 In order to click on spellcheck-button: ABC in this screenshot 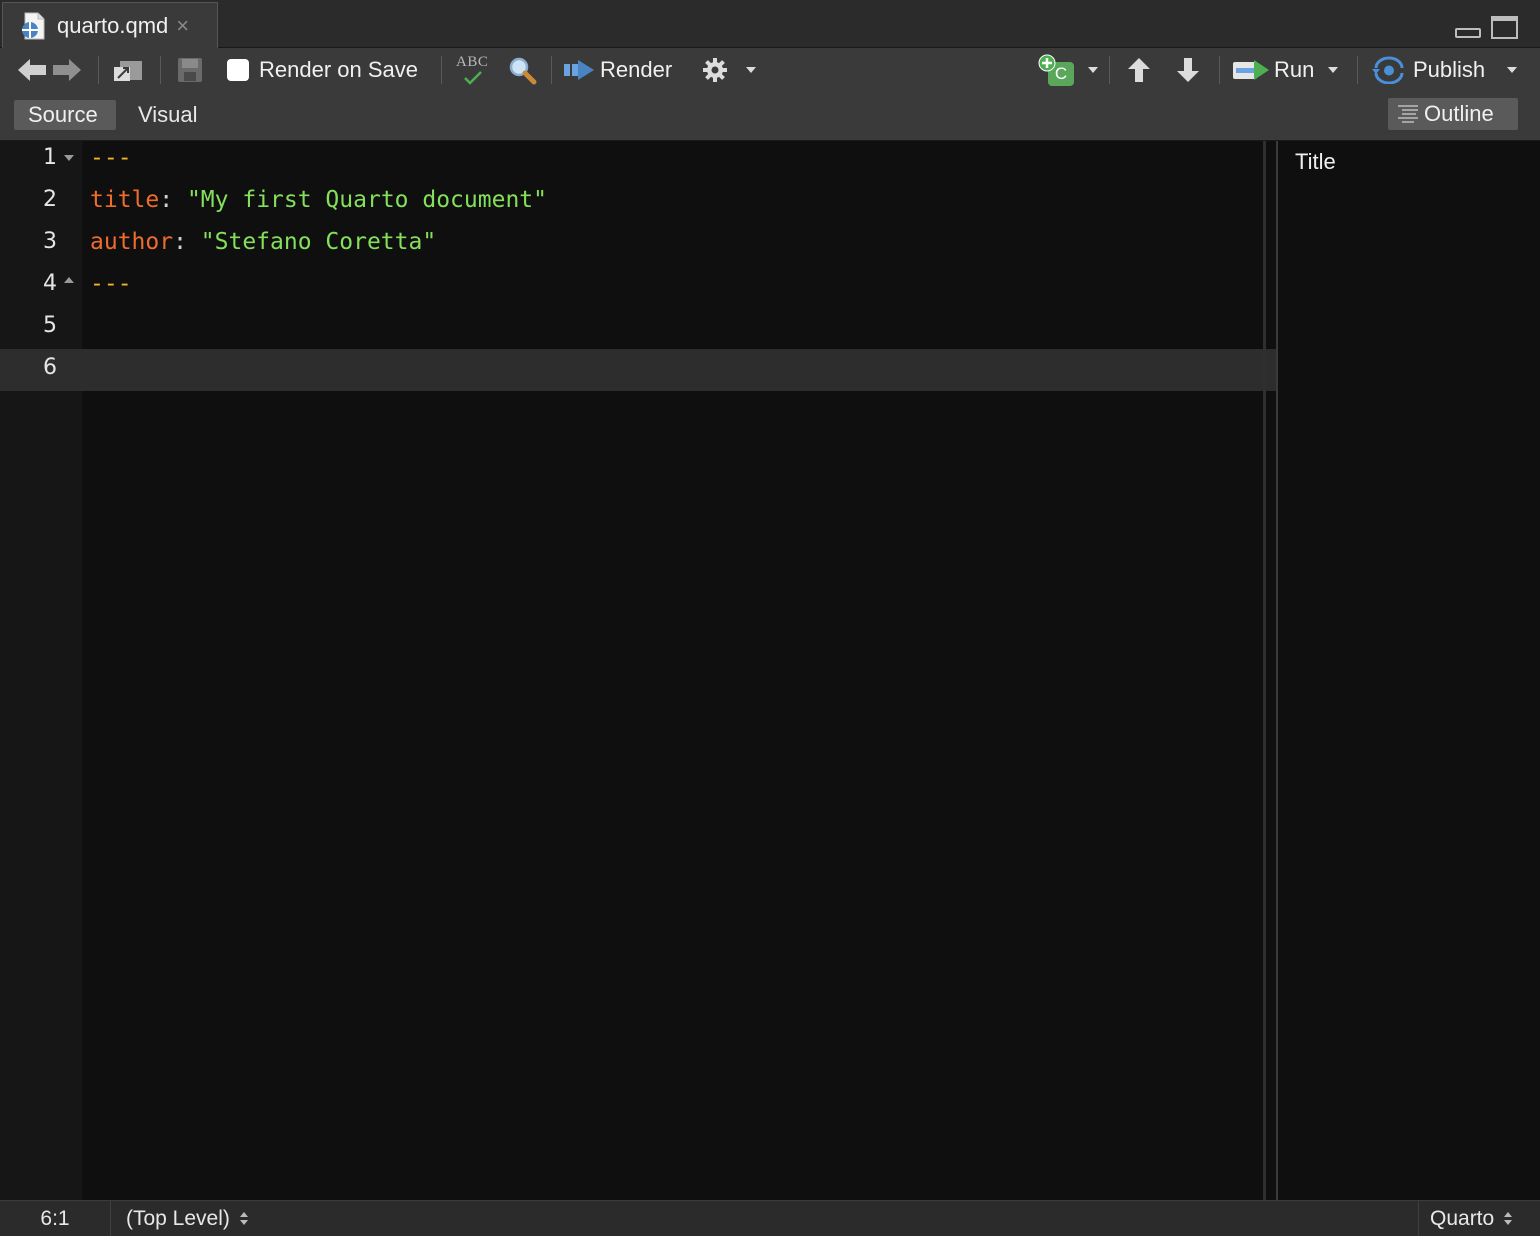, I will do `click(473, 70)`.